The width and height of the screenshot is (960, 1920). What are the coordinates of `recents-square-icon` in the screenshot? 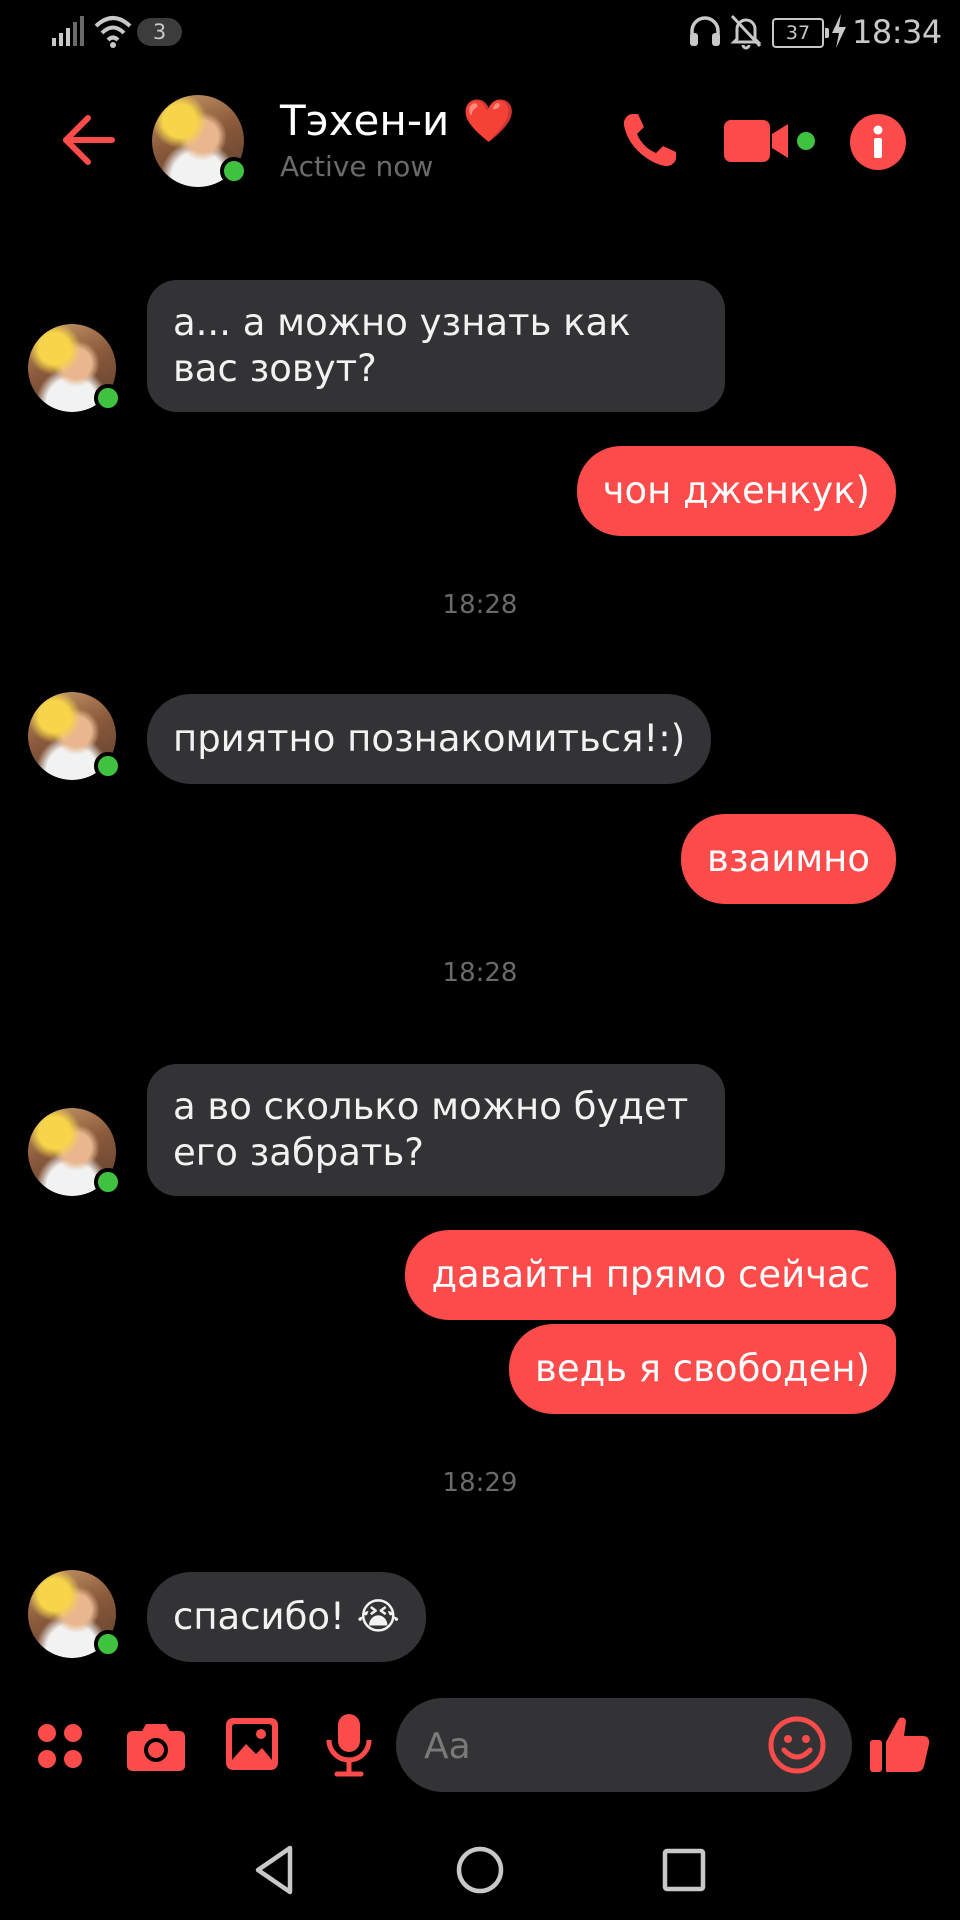 It's located at (684, 1870).